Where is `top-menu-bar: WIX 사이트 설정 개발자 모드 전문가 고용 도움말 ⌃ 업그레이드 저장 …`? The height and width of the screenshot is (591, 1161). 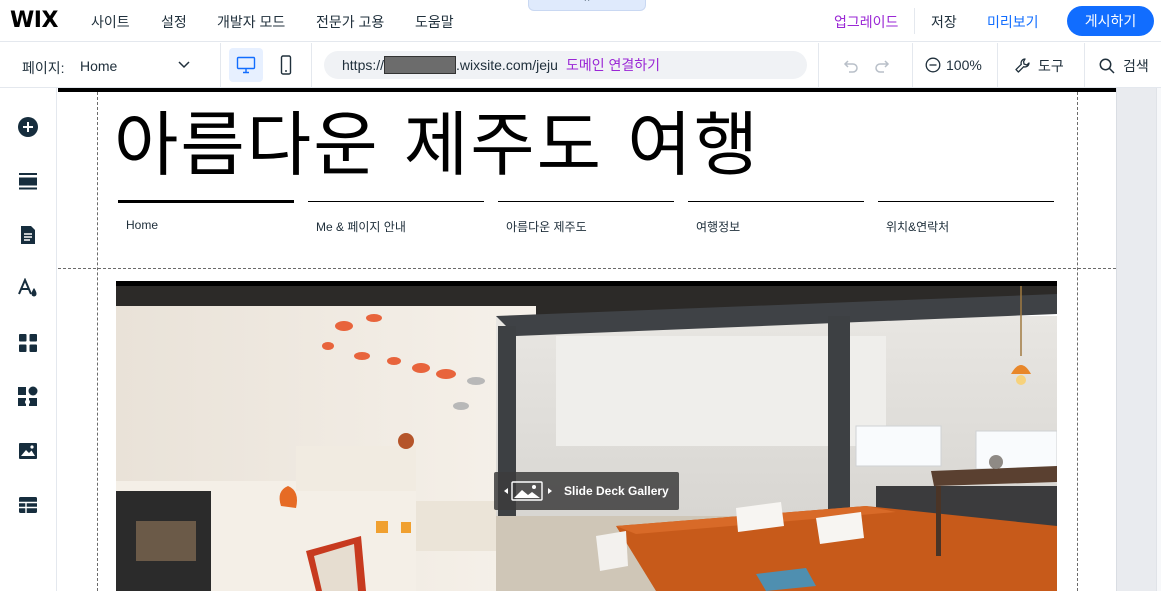 top-menu-bar: WIX 사이트 설정 개발자 모드 전문가 고용 도움말 ⌃ 업그레이드 저장 … is located at coordinates (580, 21).